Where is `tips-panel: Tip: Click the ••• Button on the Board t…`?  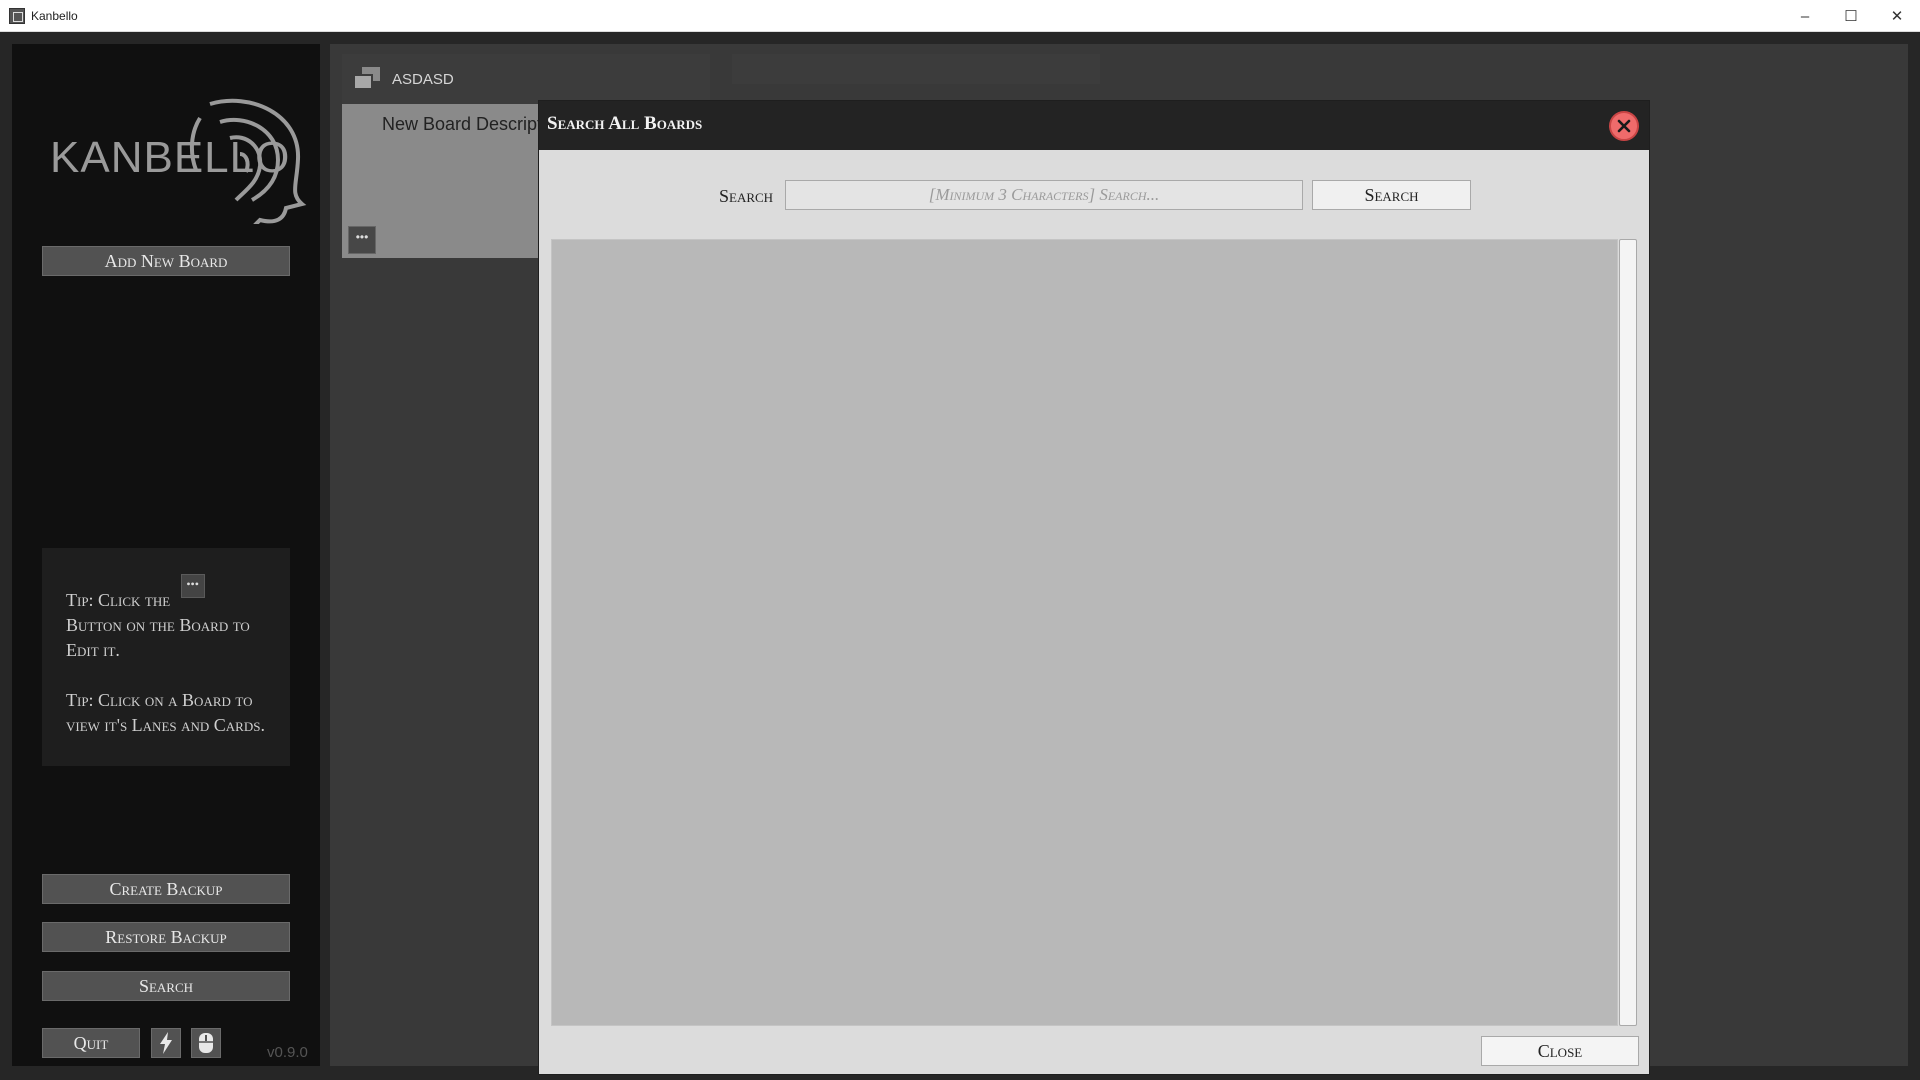
tips-panel: Tip: Click the ••• Button on the Board t… is located at coordinates (166, 657).